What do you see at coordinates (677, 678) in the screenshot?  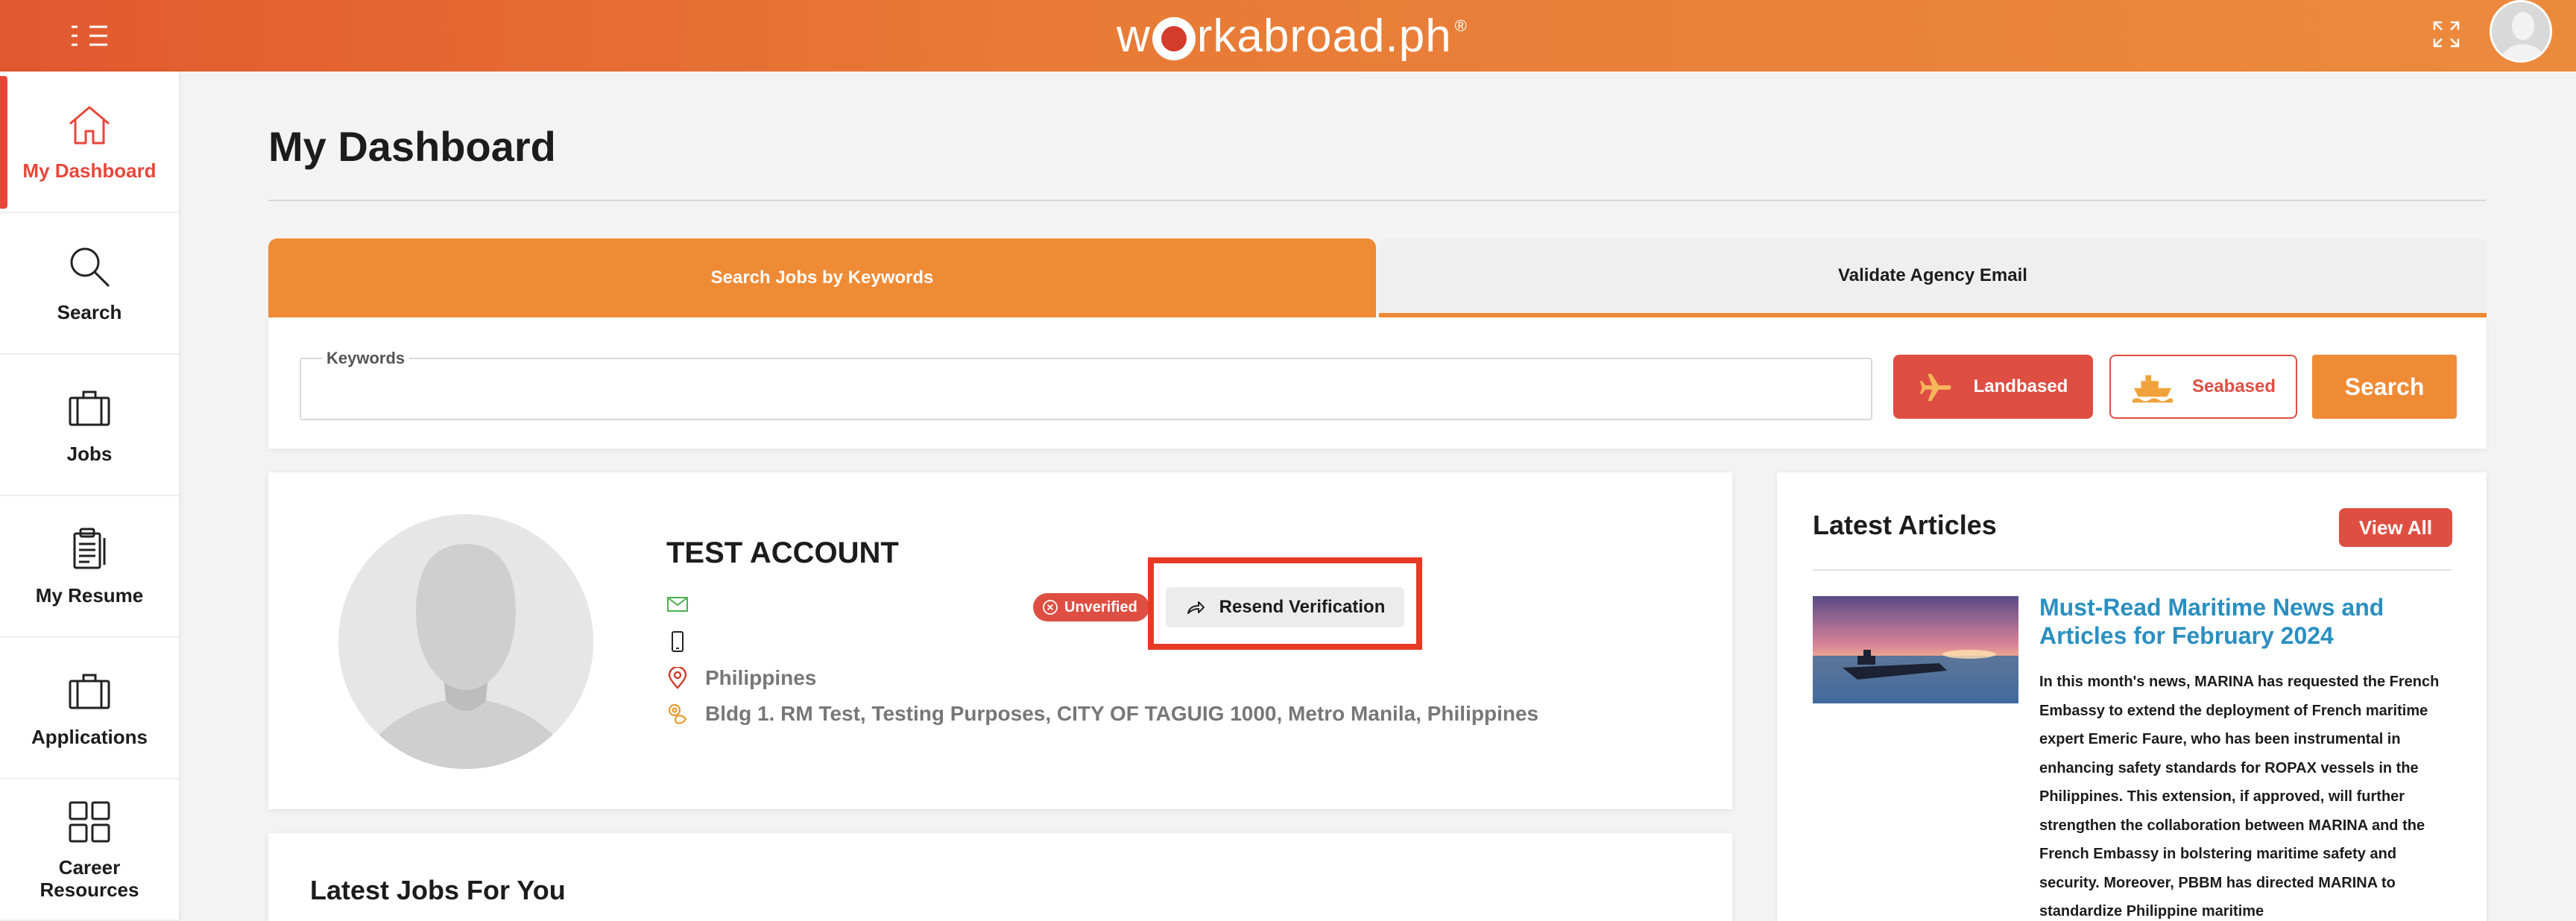 I see `location-pin-icon` at bounding box center [677, 678].